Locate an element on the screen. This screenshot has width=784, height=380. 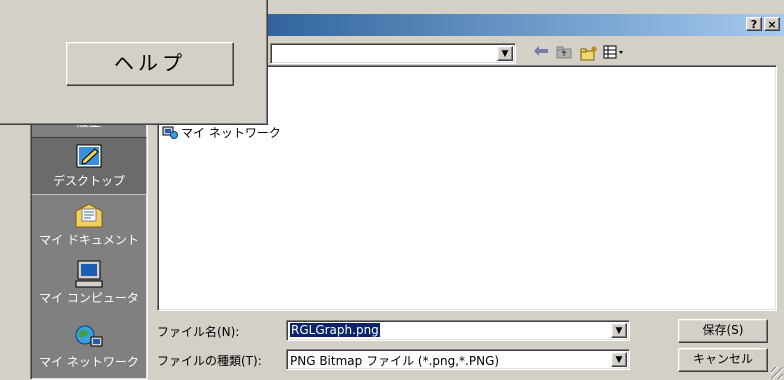
cancel-button: キャンセル is located at coordinates (723, 360).